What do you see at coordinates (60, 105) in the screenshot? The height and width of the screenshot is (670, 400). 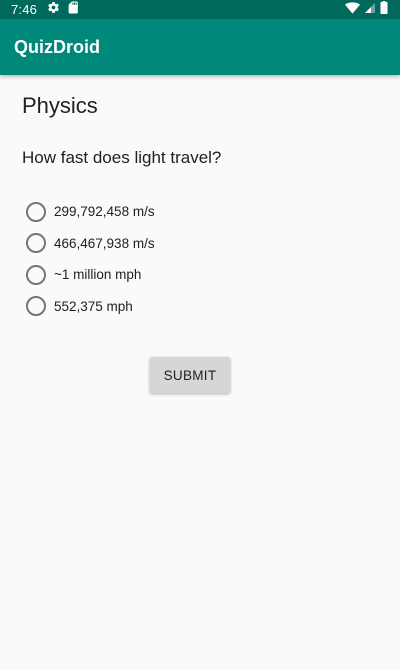 I see `category-title: Physics` at bounding box center [60, 105].